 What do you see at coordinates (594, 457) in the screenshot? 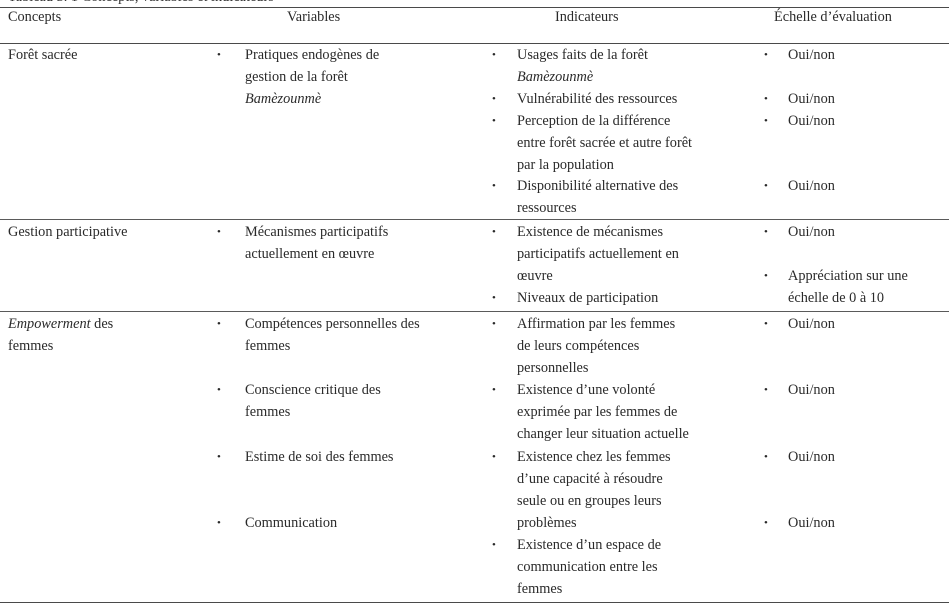
I see `indicator-line: Existence chez les femmes` at bounding box center [594, 457].